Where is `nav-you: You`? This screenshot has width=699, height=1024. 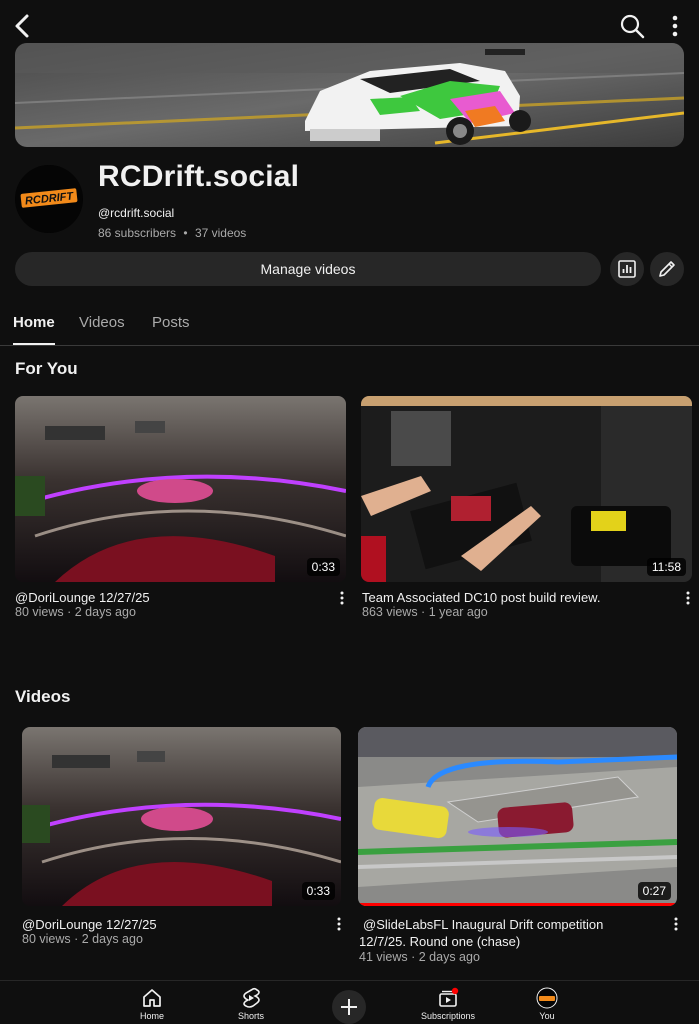 nav-you: You is located at coordinates (547, 1004).